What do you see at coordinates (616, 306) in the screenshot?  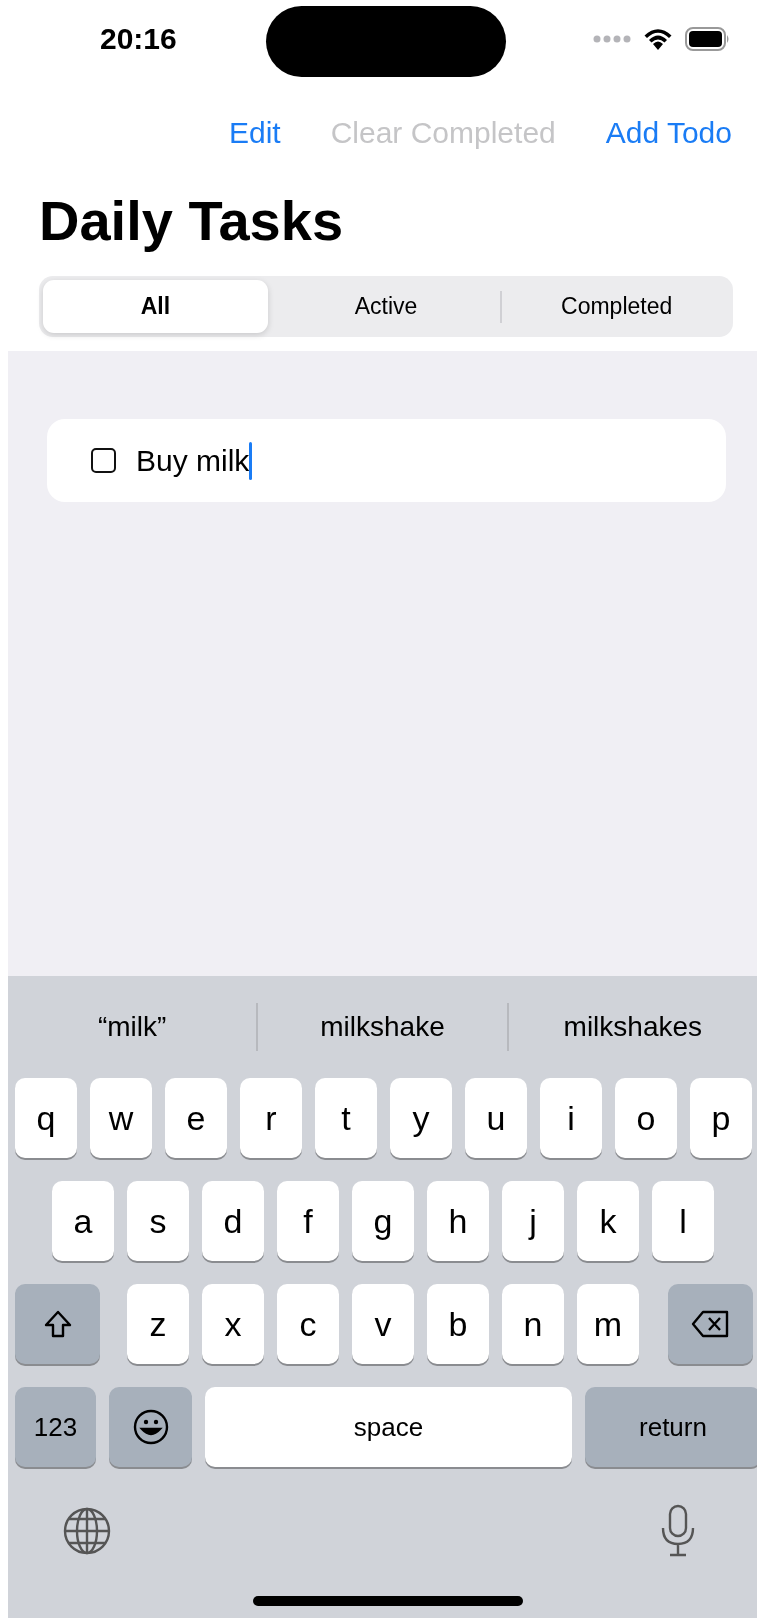 I see `filter-tab: Completed` at bounding box center [616, 306].